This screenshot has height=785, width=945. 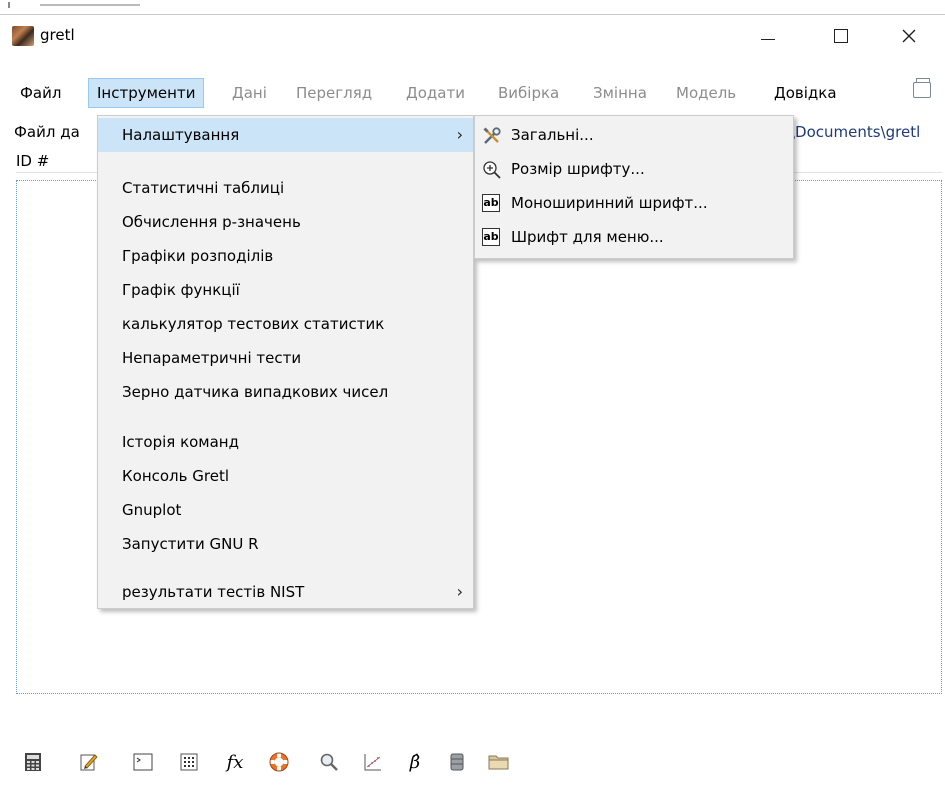 I want to click on database-icon, so click(x=457, y=762).